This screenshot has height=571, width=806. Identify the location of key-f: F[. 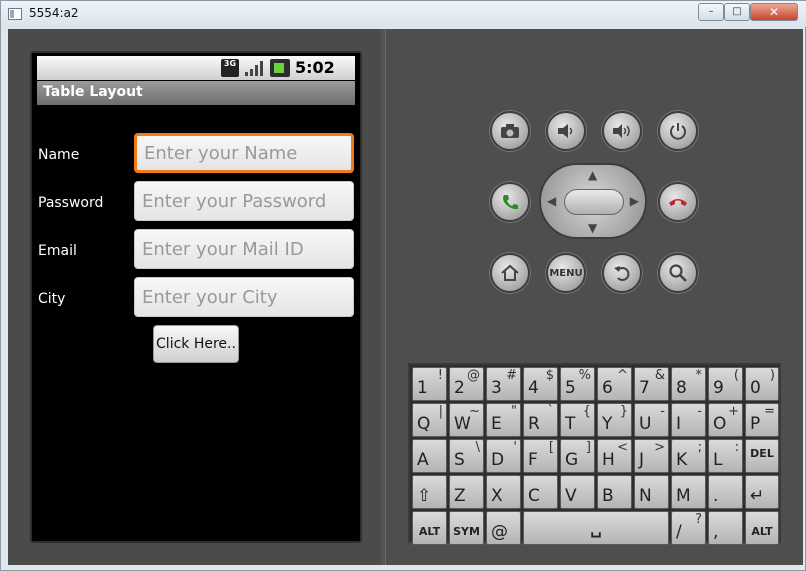
(540, 456).